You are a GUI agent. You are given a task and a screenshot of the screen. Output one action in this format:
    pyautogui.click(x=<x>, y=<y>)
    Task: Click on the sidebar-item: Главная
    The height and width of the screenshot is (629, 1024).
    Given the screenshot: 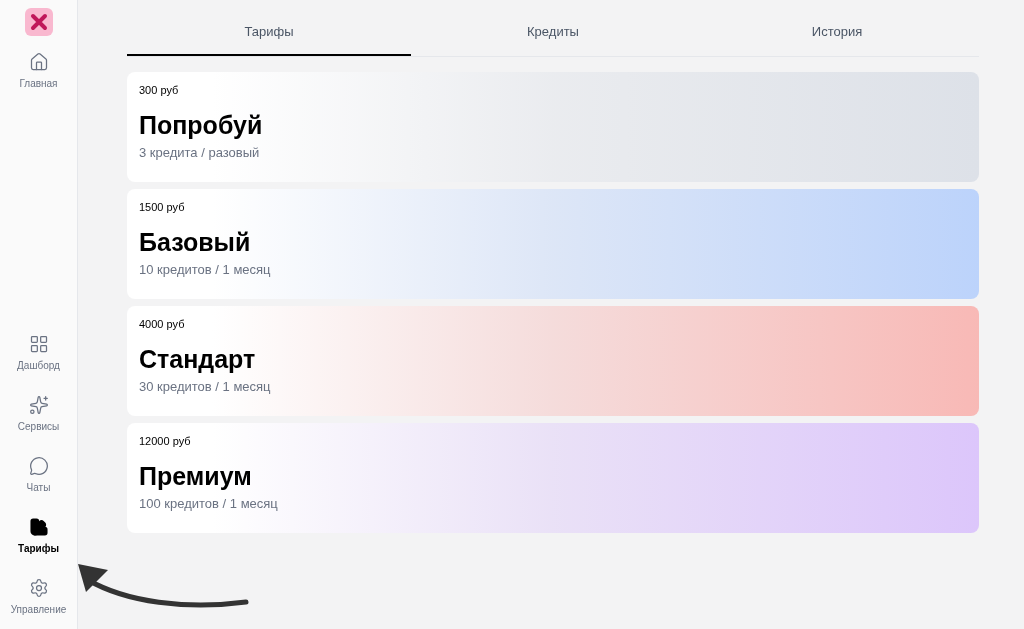 What is the action you would take?
    pyautogui.click(x=38, y=71)
    